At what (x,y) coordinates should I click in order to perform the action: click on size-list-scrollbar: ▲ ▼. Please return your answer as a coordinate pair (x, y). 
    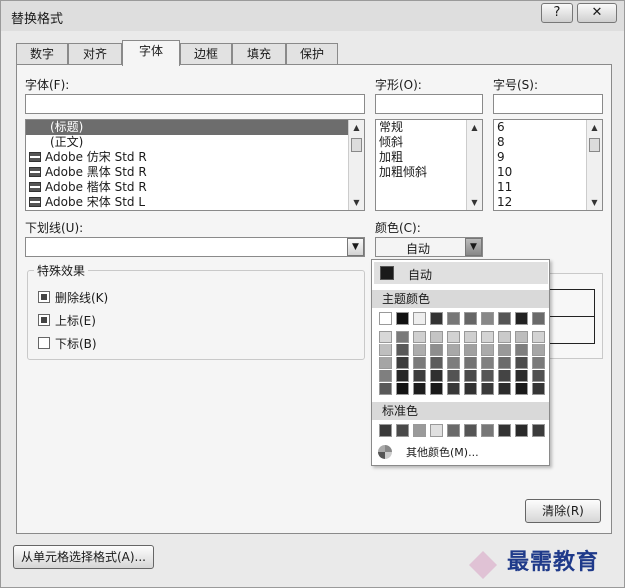
    Looking at the image, I should click on (594, 165).